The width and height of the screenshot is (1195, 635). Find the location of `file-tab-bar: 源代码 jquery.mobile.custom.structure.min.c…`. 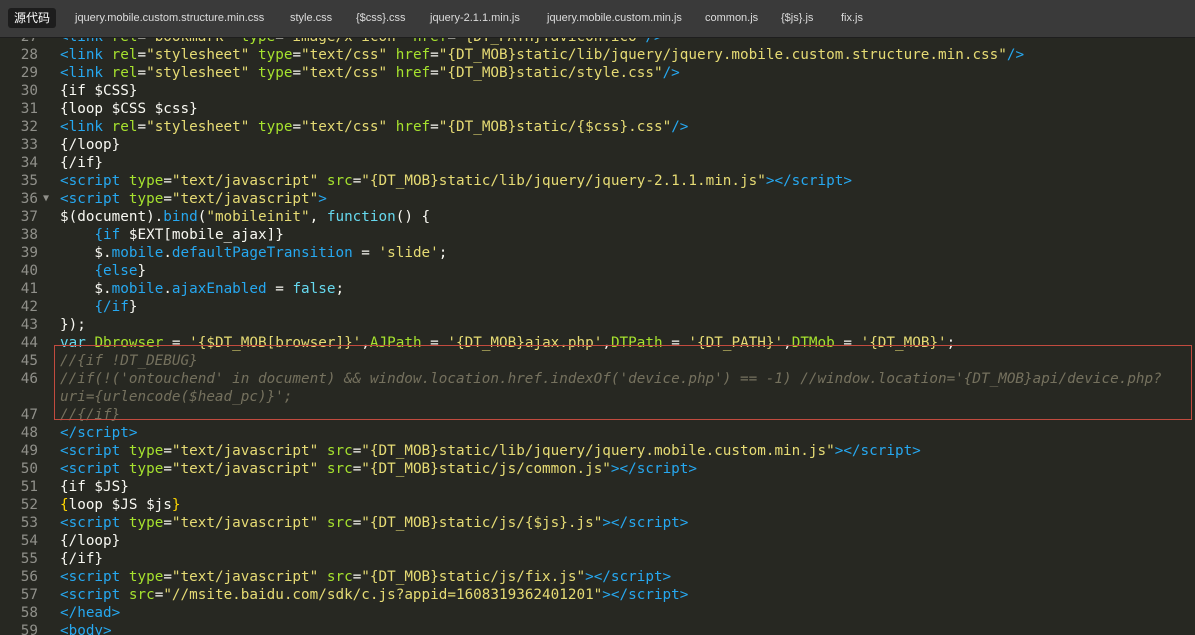

file-tab-bar: 源代码 jquery.mobile.custom.structure.min.c… is located at coordinates (597, 19).